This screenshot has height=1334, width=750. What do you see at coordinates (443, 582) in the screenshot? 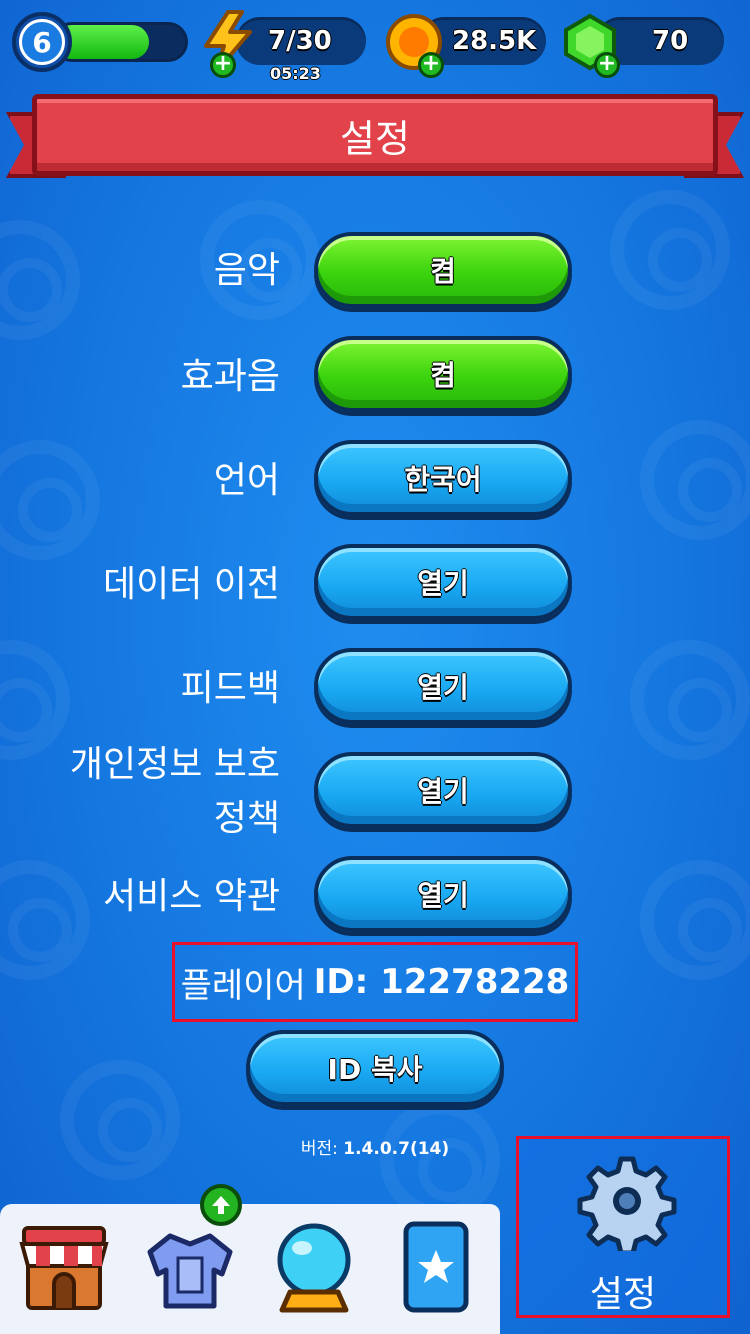
I see `data-transfer-button: 열기` at bounding box center [443, 582].